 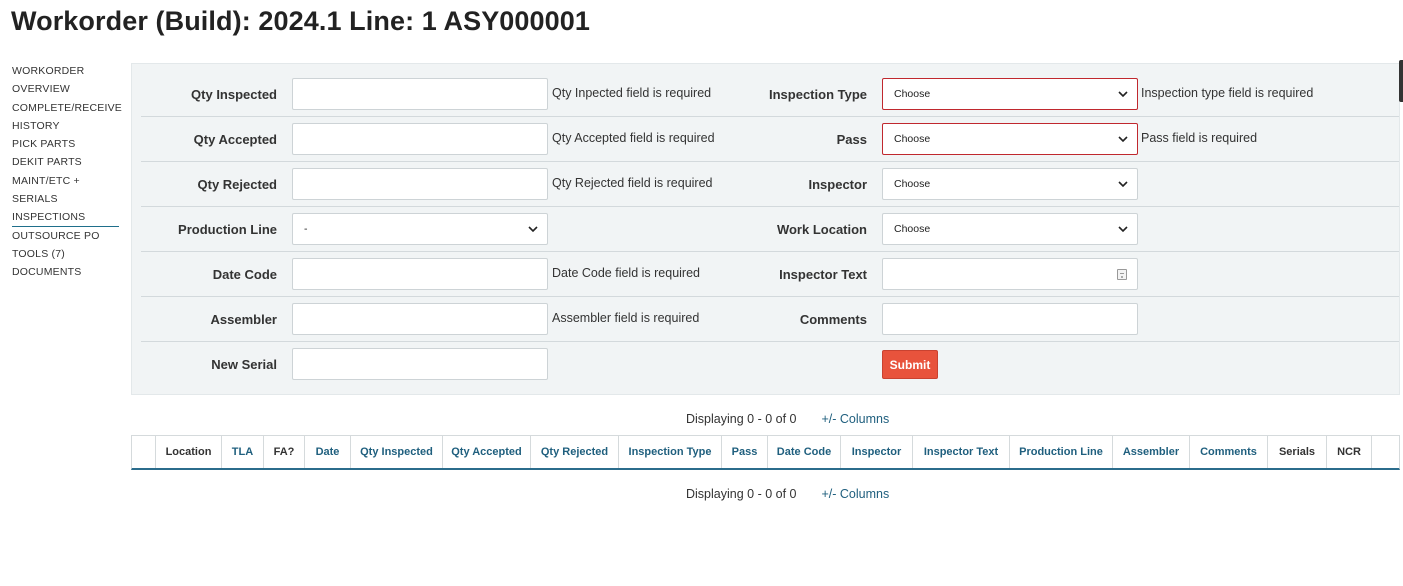 What do you see at coordinates (837, 184) in the screenshot?
I see `inspector-label: Inspector` at bounding box center [837, 184].